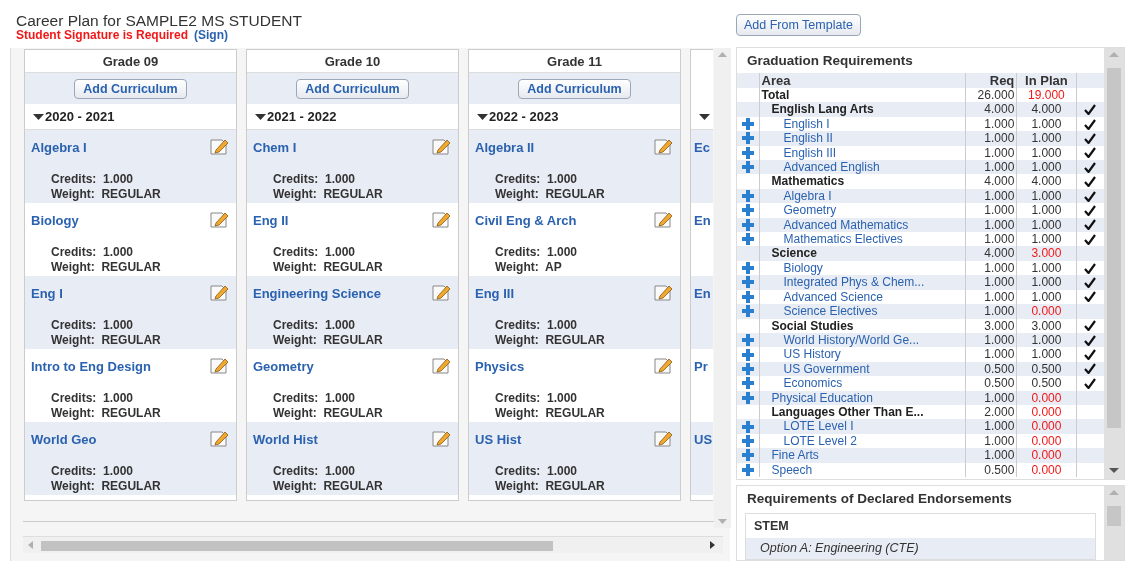 The height and width of the screenshot is (561, 1125). What do you see at coordinates (813, 383) in the screenshot?
I see `requirement-link: Economics` at bounding box center [813, 383].